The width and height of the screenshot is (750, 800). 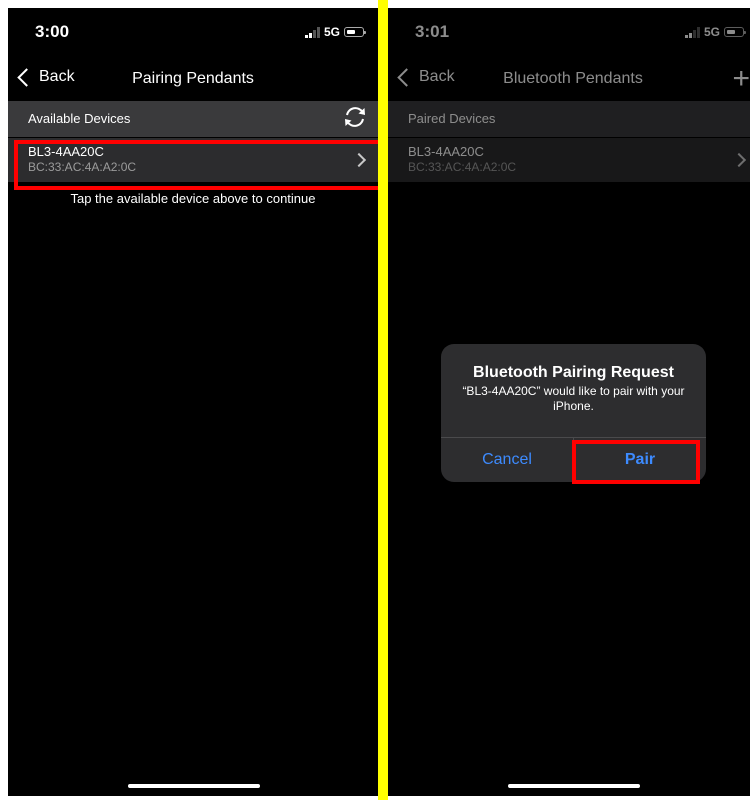 I want to click on nav-bar: Back Pairing Pendants, so click(x=193, y=82).